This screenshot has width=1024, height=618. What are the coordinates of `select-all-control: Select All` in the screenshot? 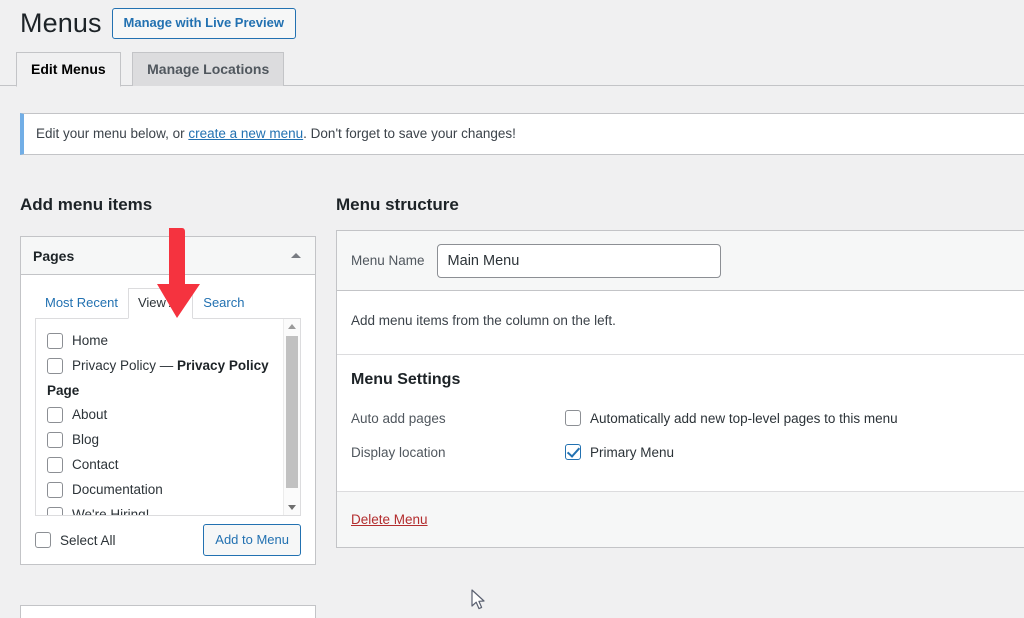 It's located at (75, 540).